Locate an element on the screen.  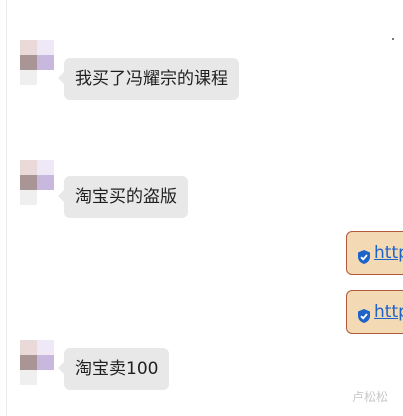
message-bubble: 淘宝卖100 is located at coordinates (113, 369).